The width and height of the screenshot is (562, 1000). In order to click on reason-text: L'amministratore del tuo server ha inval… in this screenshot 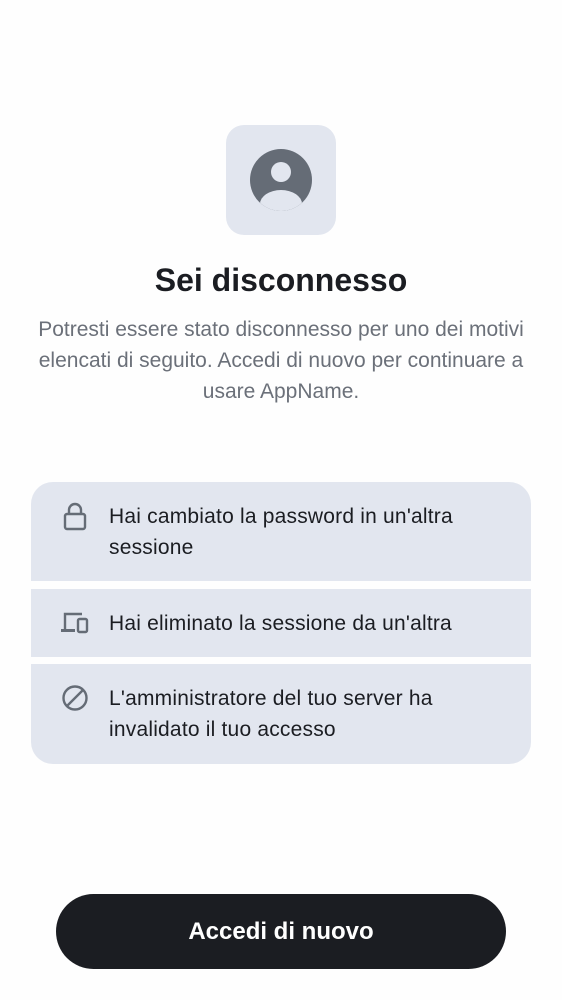, I will do `click(271, 714)`.